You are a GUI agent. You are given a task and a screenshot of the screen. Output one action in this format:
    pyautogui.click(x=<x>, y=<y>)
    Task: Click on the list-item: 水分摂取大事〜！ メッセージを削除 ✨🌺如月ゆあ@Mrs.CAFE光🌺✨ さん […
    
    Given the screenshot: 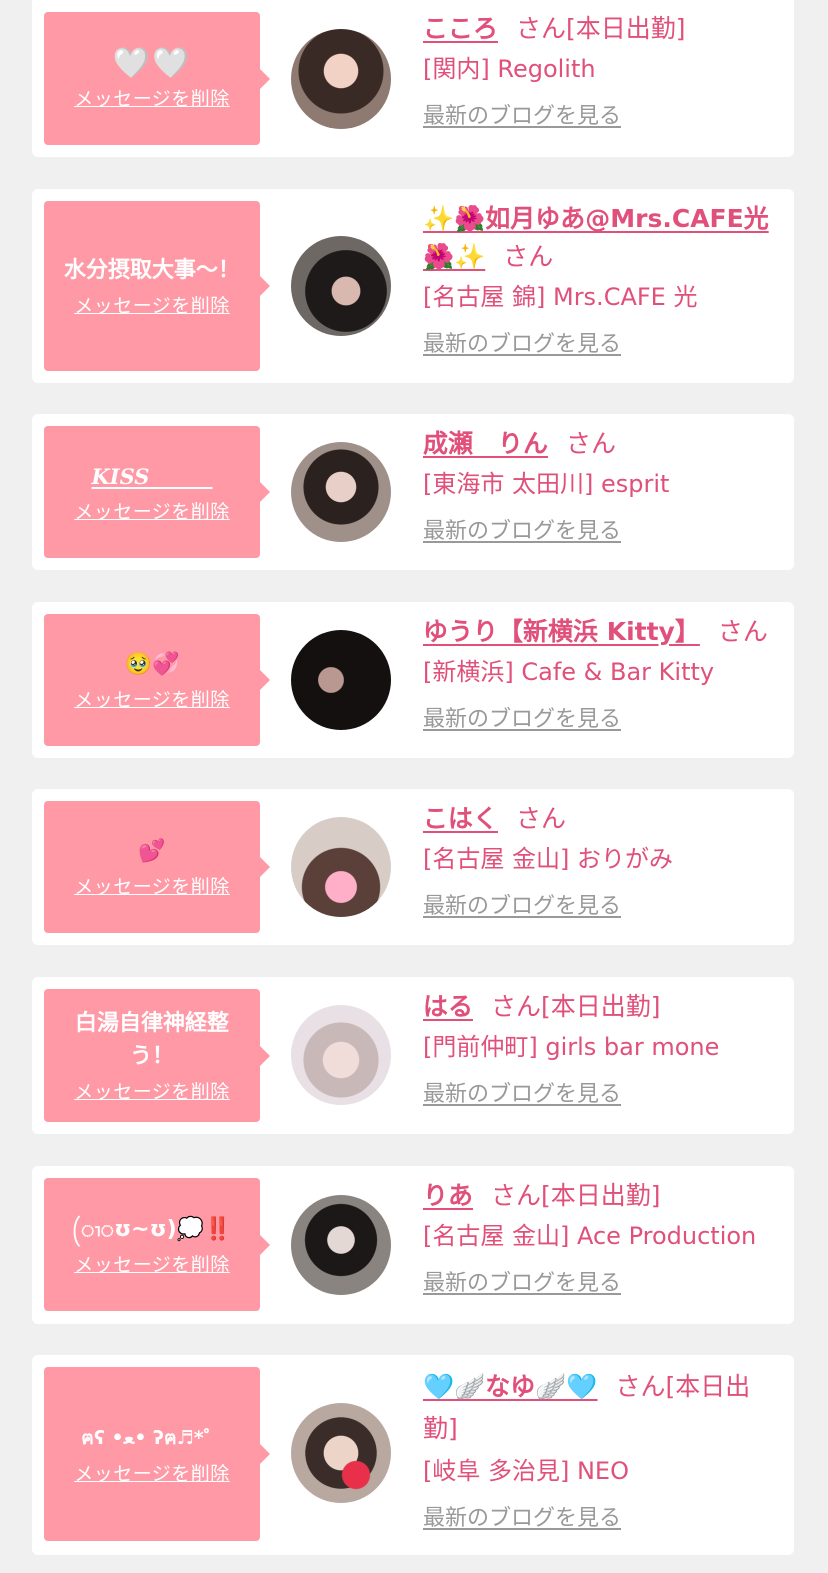 What is the action you would take?
    pyautogui.click(x=413, y=286)
    